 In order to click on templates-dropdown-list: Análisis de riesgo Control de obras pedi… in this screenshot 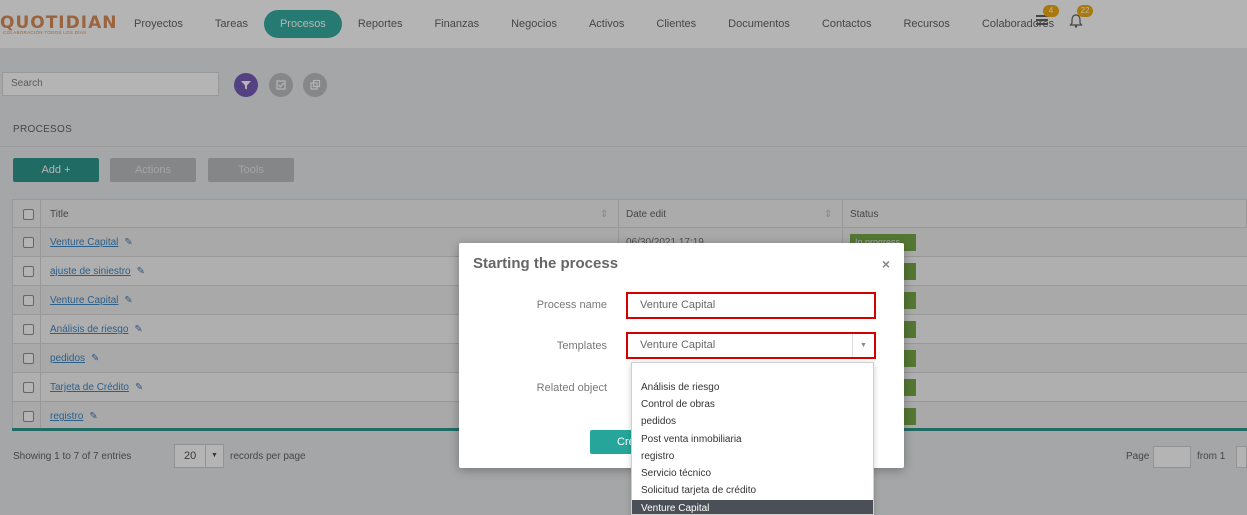, I will do `click(752, 438)`.